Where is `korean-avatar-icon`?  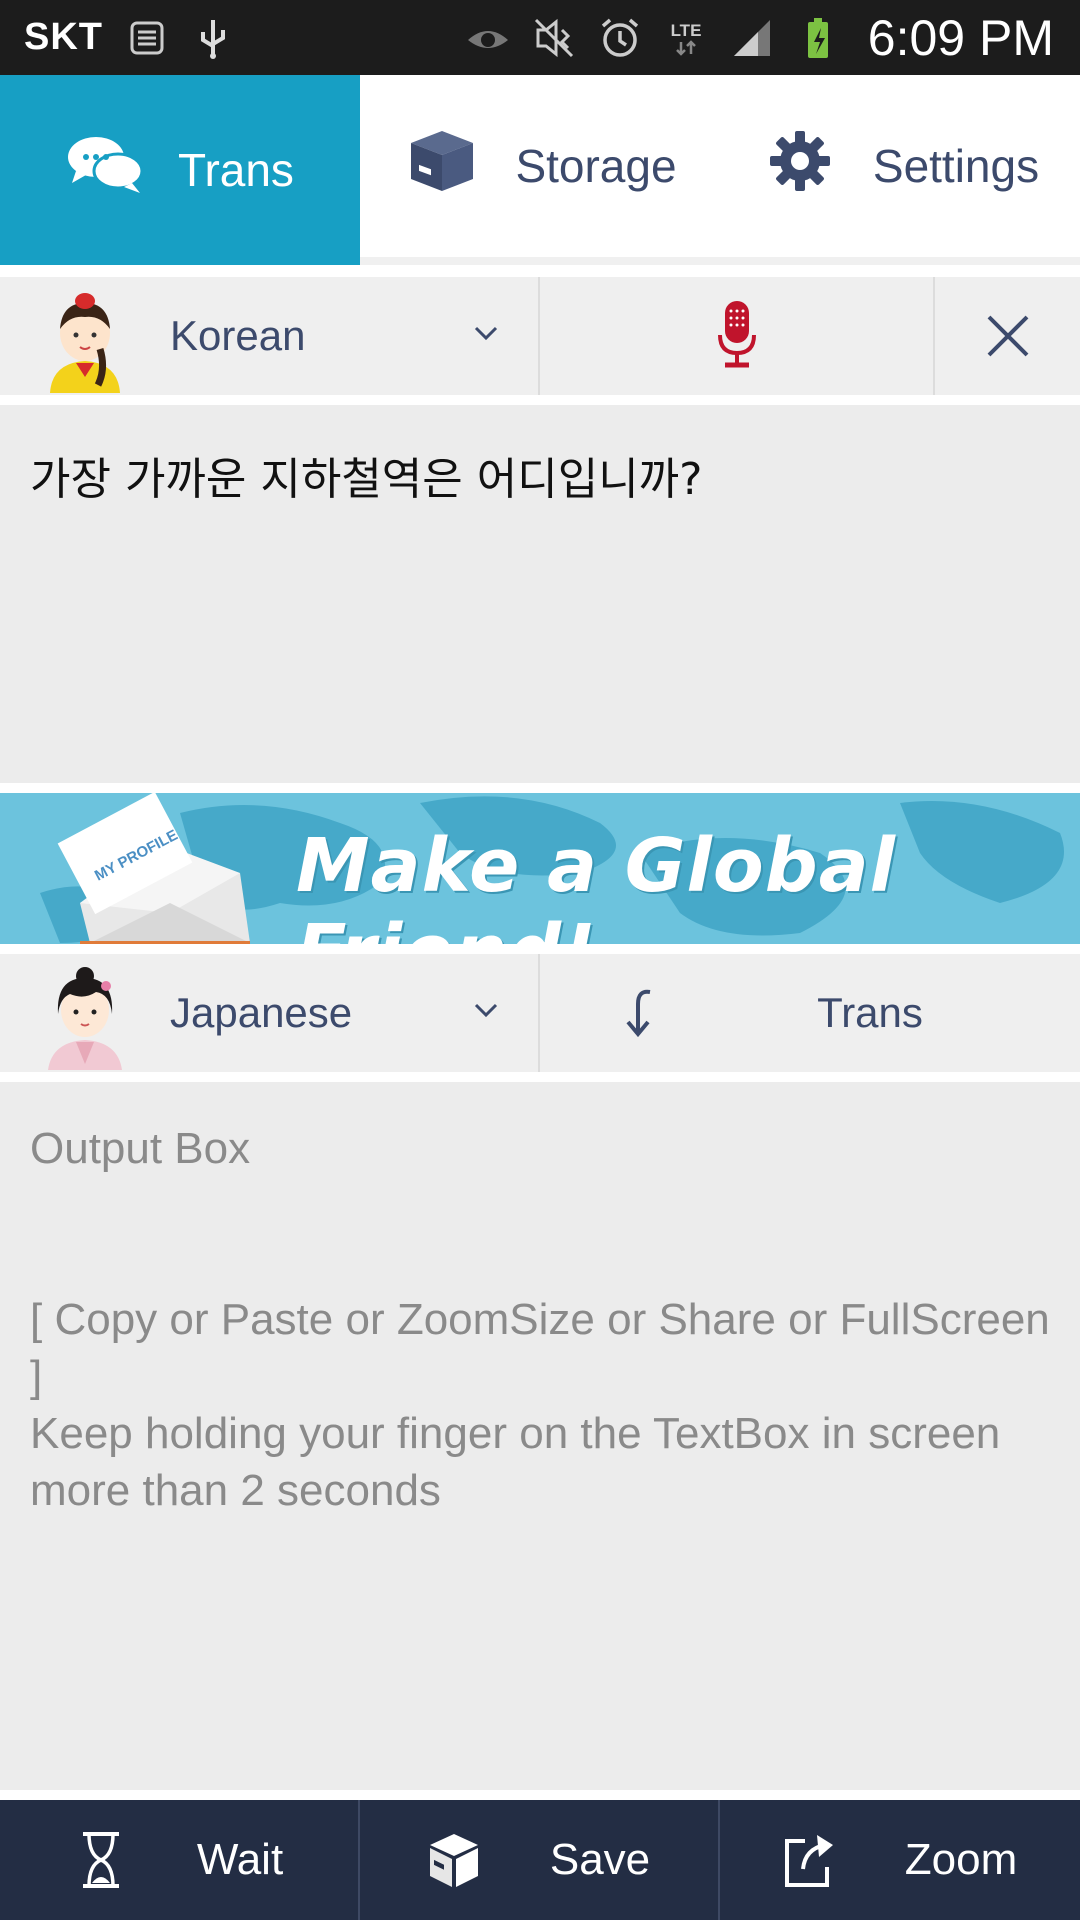
korean-avatar-icon is located at coordinates (85, 343).